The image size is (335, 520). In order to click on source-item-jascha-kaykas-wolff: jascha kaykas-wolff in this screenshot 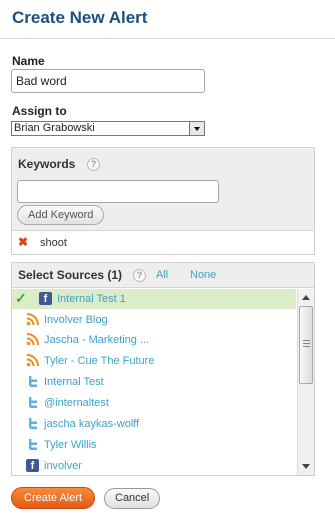, I will do `click(154, 424)`.